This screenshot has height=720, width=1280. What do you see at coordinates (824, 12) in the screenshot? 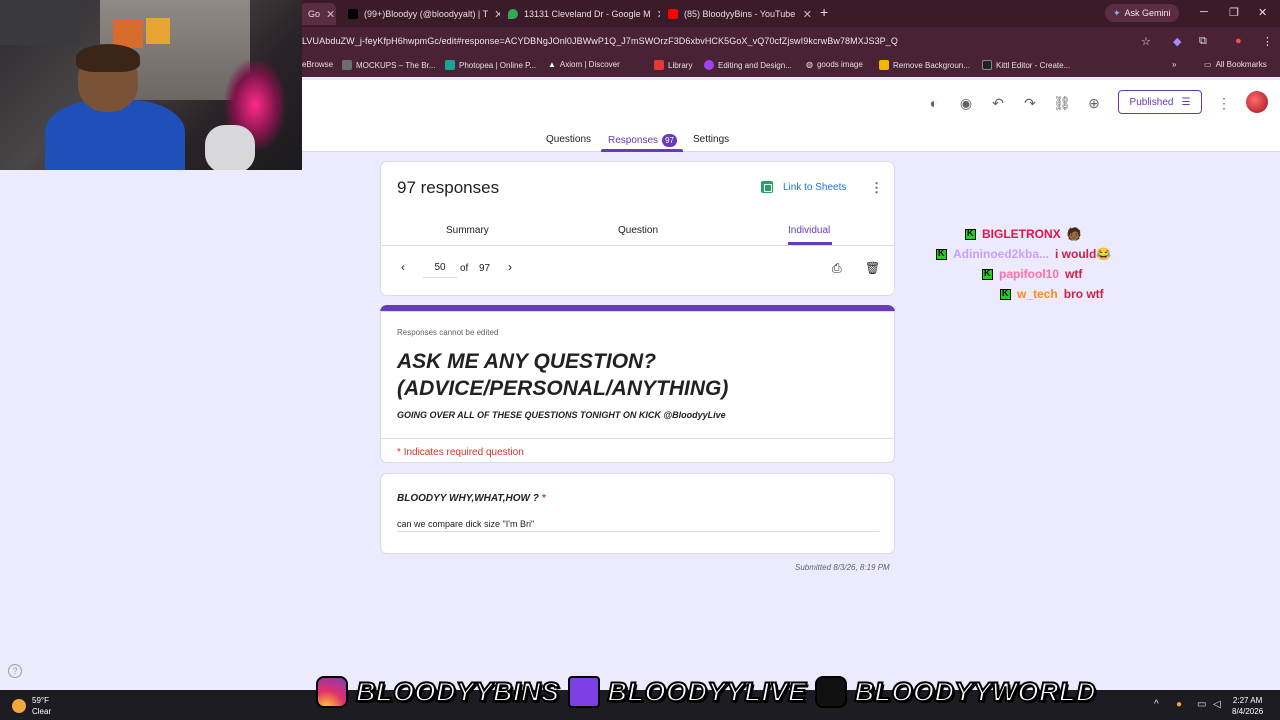
I see `new-tab-button: +` at bounding box center [824, 12].